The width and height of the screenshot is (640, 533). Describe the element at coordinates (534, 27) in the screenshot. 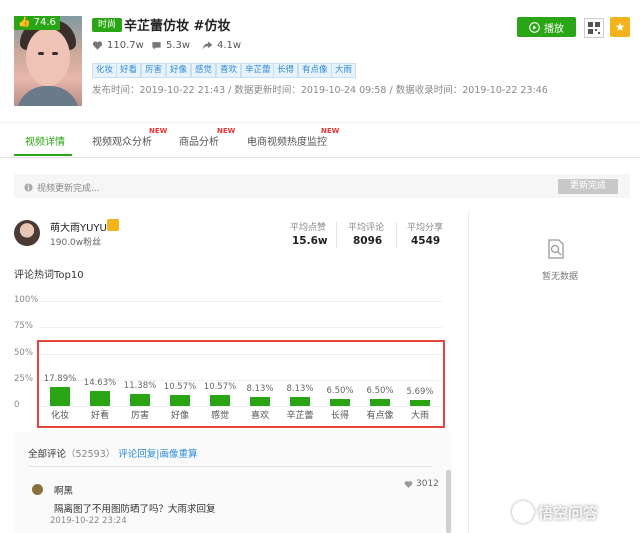

I see `play-icon` at that location.